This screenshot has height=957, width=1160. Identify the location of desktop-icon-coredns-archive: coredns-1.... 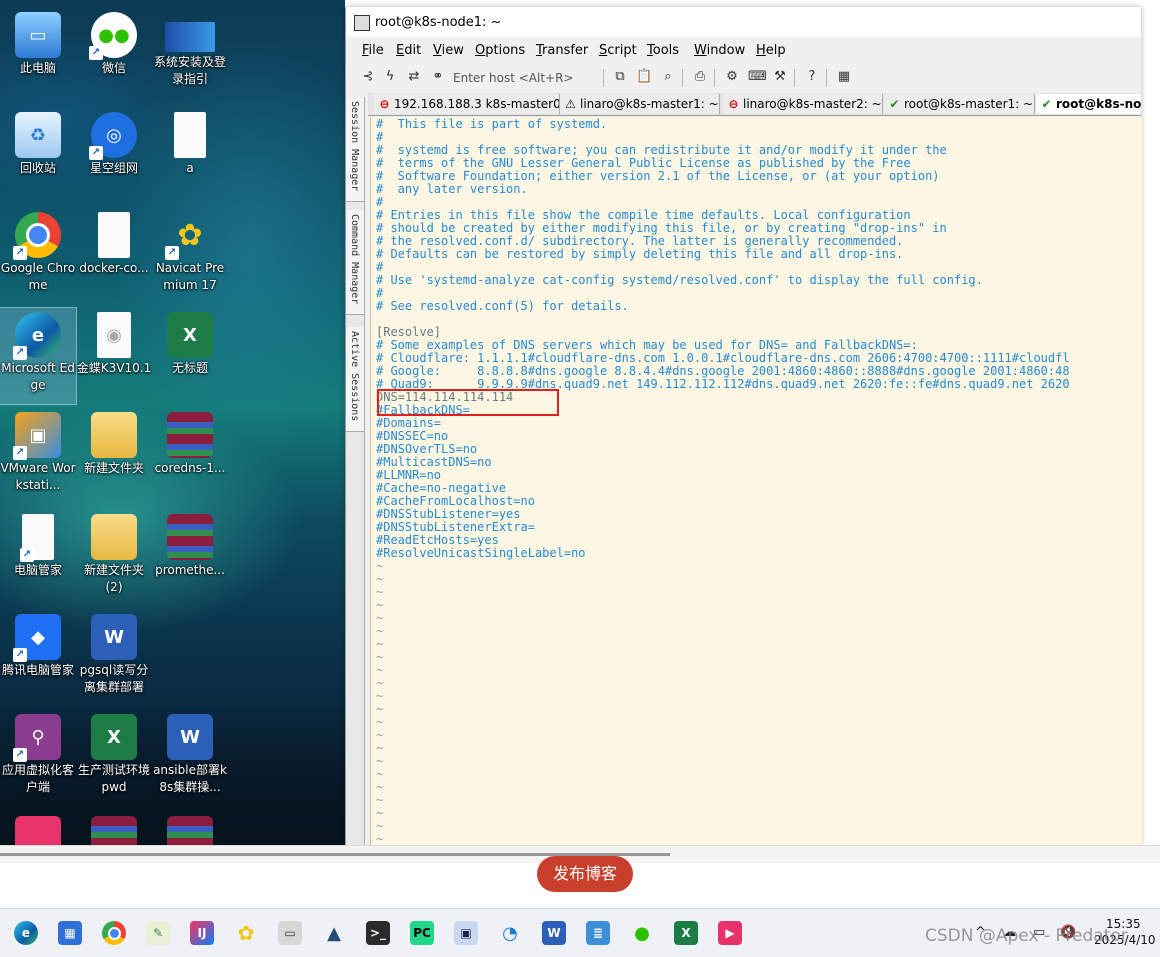
(190, 456).